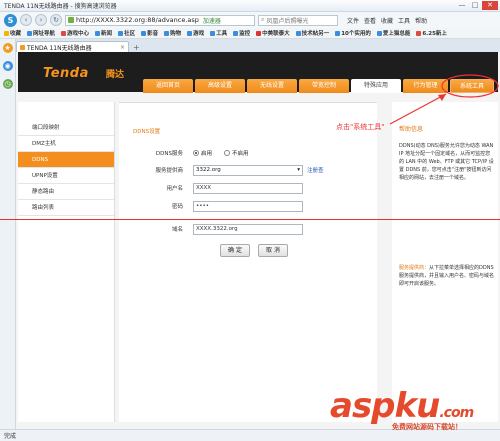 The height and width of the screenshot is (441, 500). Describe the element at coordinates (324, 86) in the screenshot. I see `nav-bandwidth: 带宽控制` at that location.